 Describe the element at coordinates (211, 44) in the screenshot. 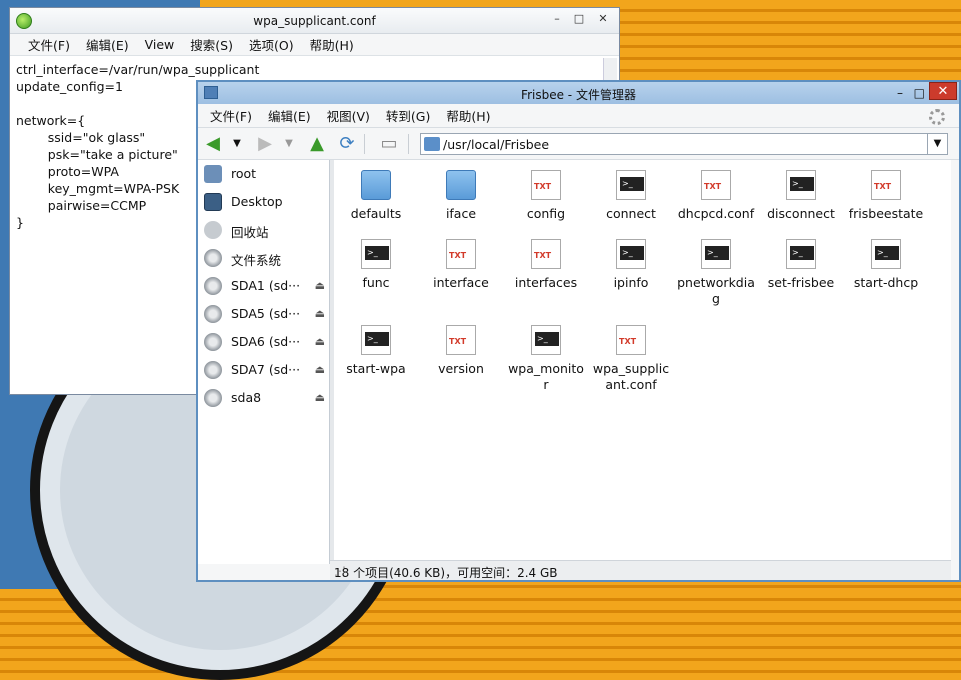

I see `menu-search: 搜索(S)` at that location.